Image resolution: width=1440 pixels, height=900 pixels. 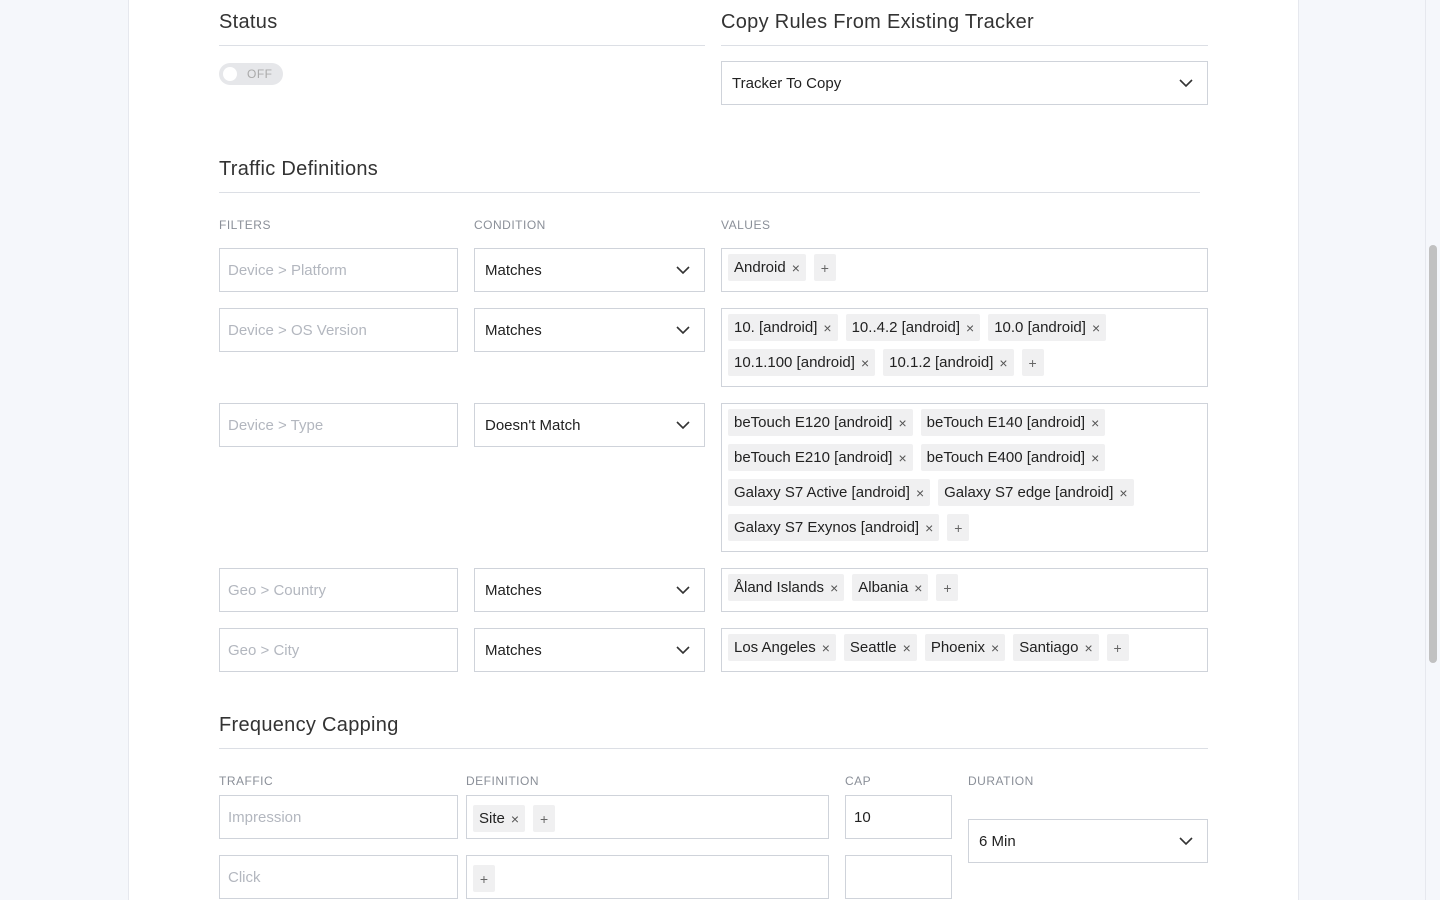 What do you see at coordinates (244, 877) in the screenshot?
I see `traffic-placeholder: Click` at bounding box center [244, 877].